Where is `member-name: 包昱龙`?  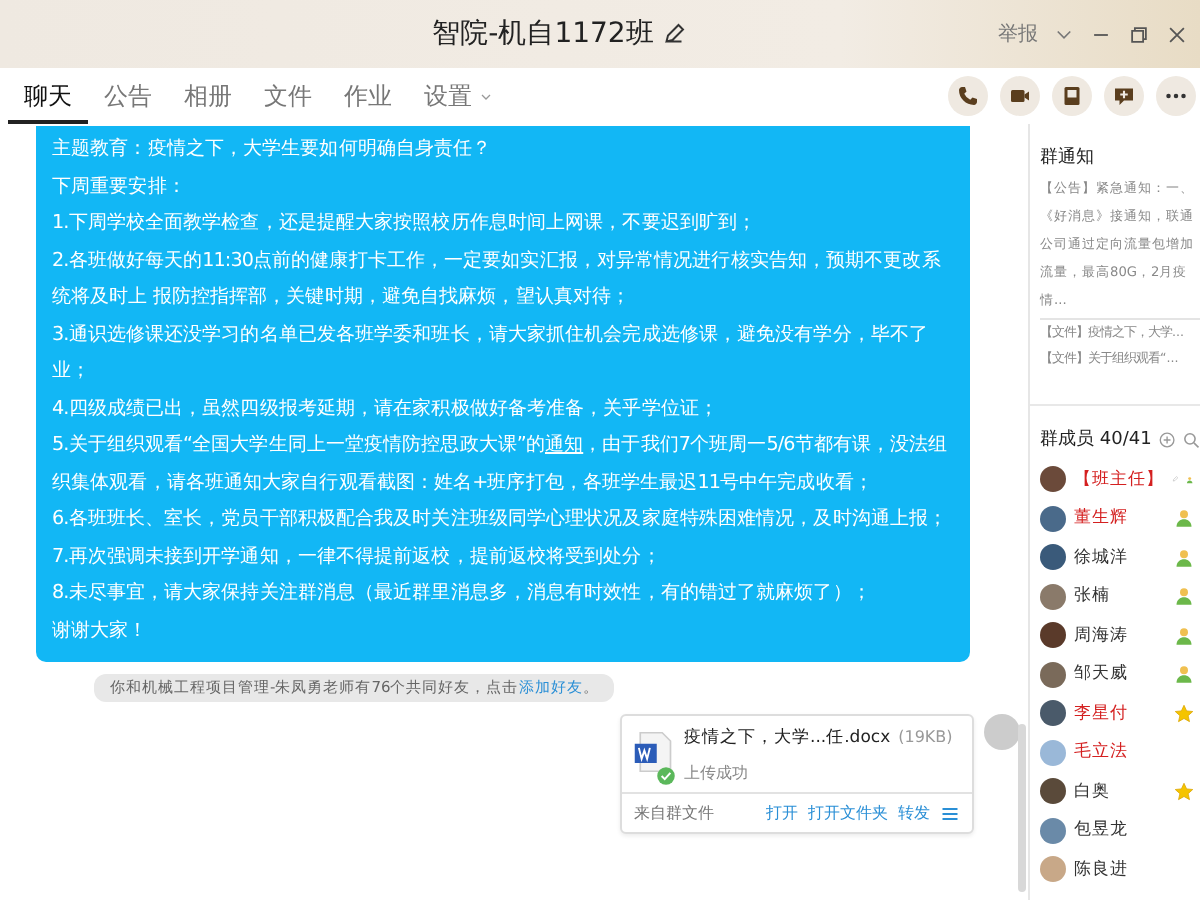
member-name: 包昱龙 is located at coordinates (1102, 830).